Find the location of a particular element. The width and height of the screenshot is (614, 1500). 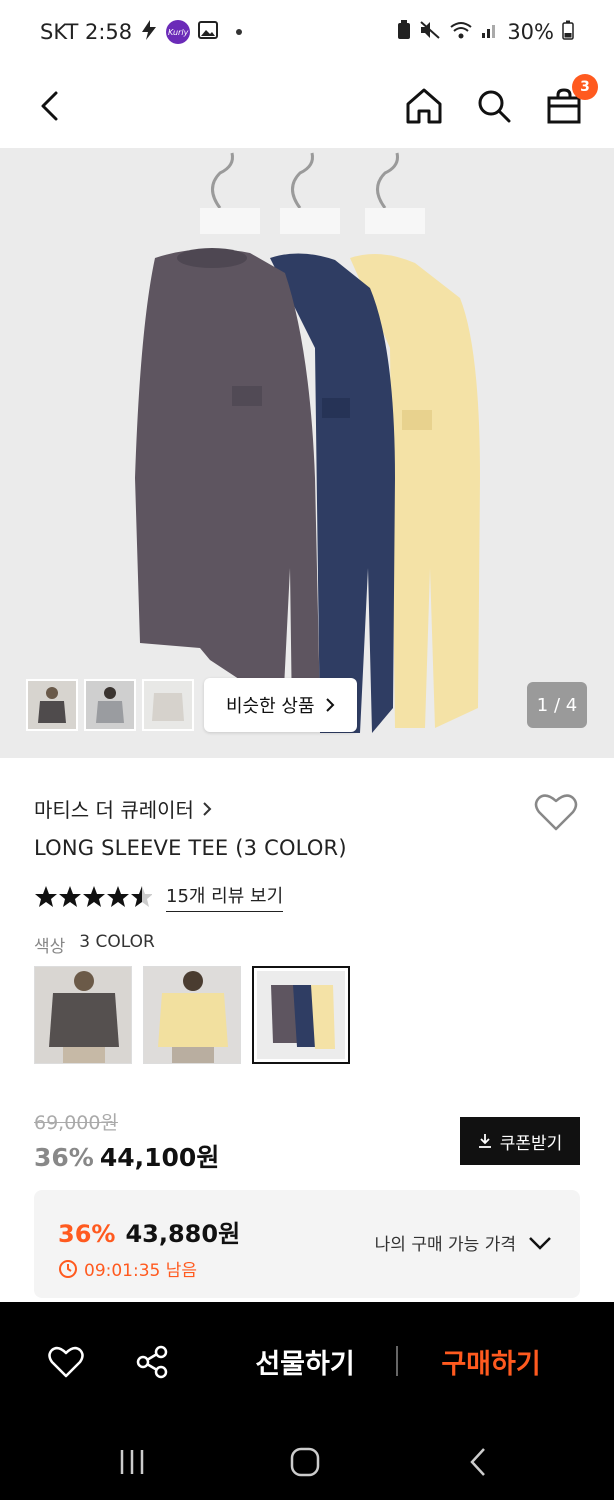

cart-count-badge: 3 is located at coordinates (585, 87).